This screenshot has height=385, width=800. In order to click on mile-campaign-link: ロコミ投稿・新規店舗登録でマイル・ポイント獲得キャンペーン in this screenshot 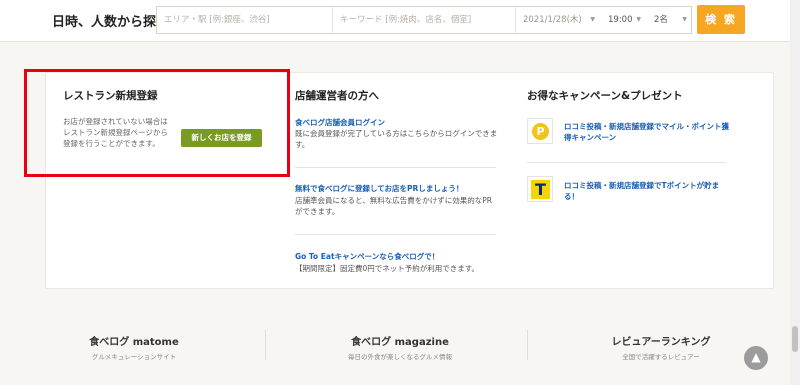, I will do `click(646, 132)`.